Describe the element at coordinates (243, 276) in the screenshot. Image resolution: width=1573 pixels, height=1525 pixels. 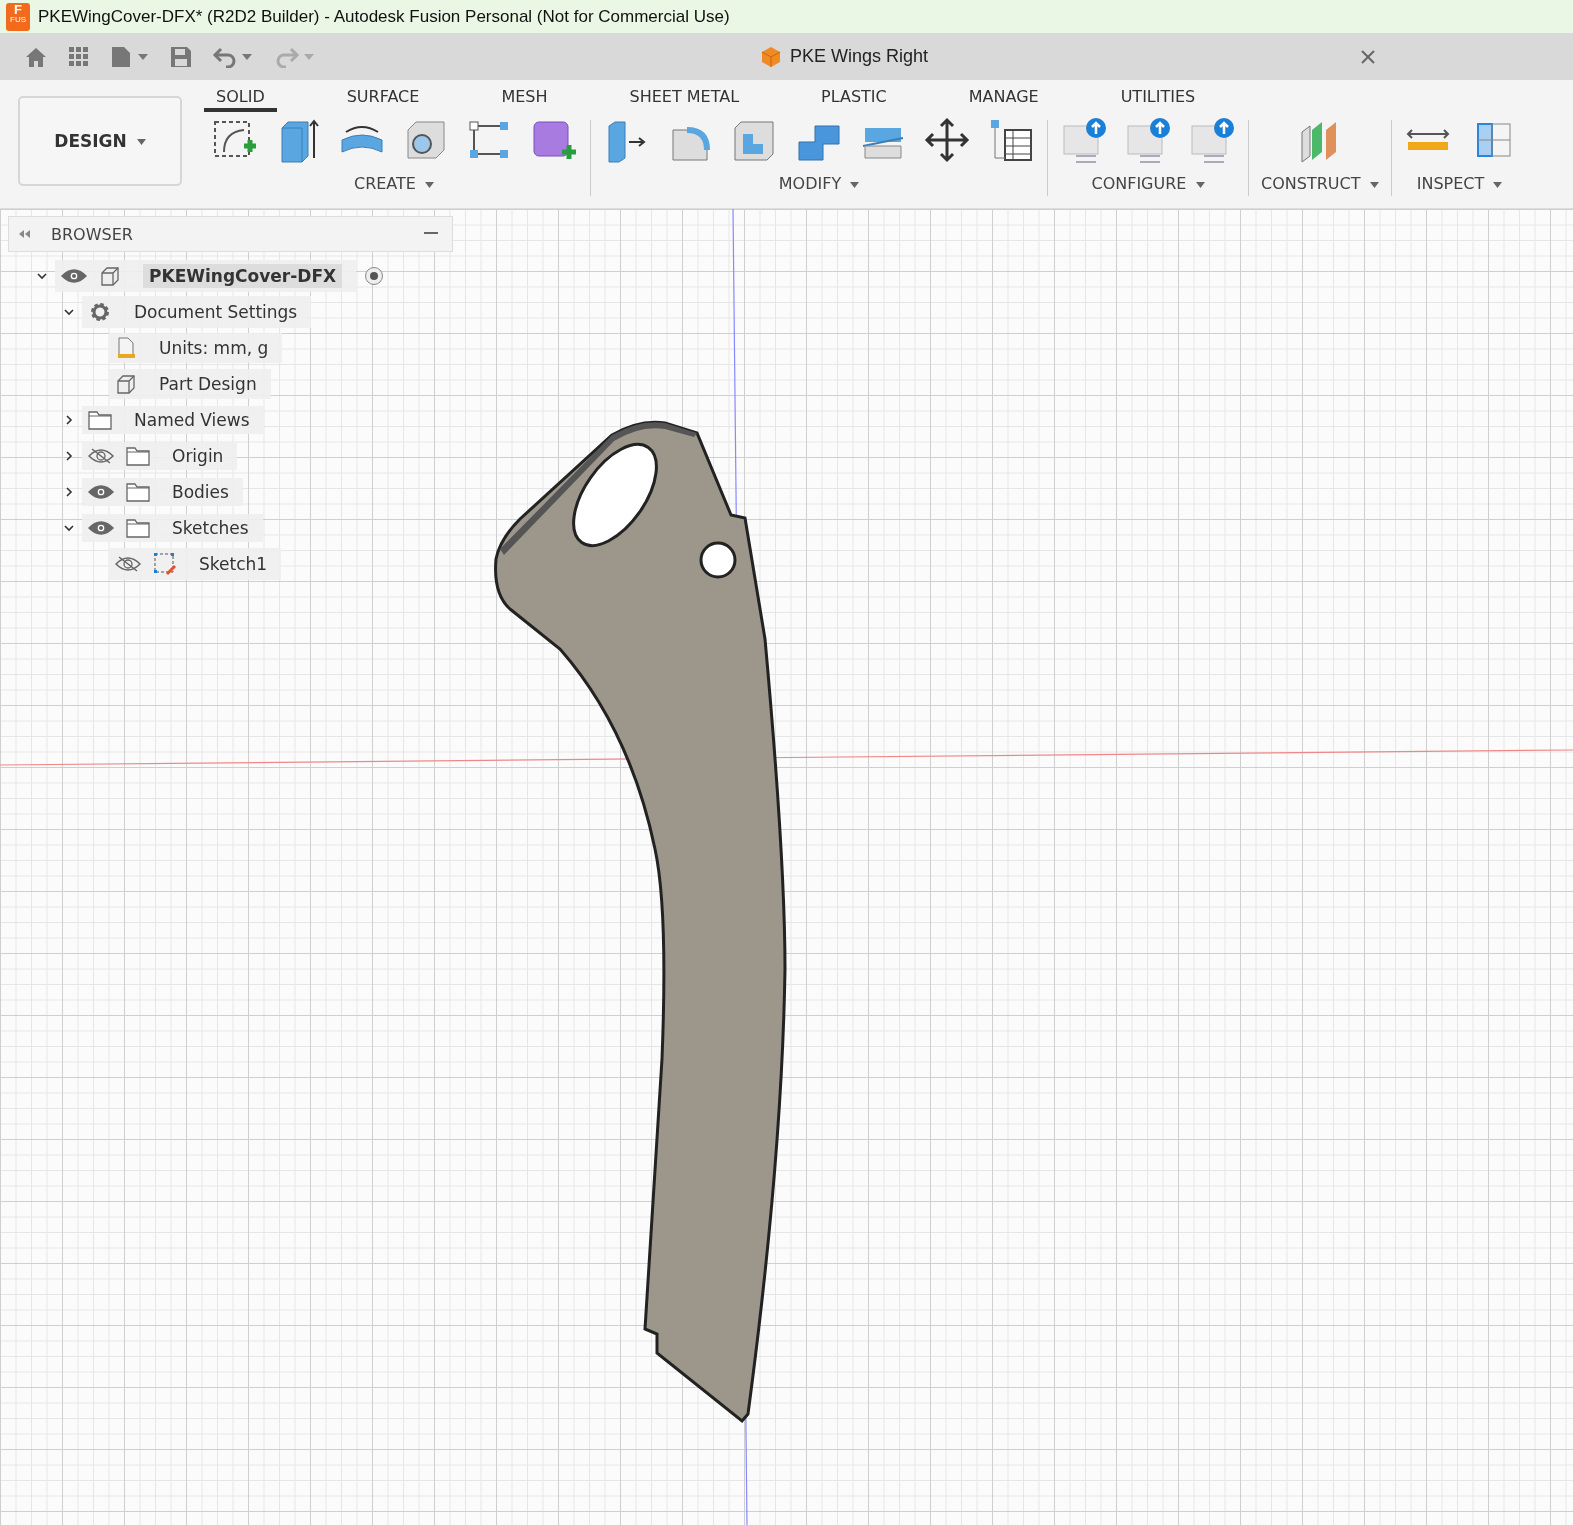
I see `tree-item-label: PKEWingCover-DFX` at that location.